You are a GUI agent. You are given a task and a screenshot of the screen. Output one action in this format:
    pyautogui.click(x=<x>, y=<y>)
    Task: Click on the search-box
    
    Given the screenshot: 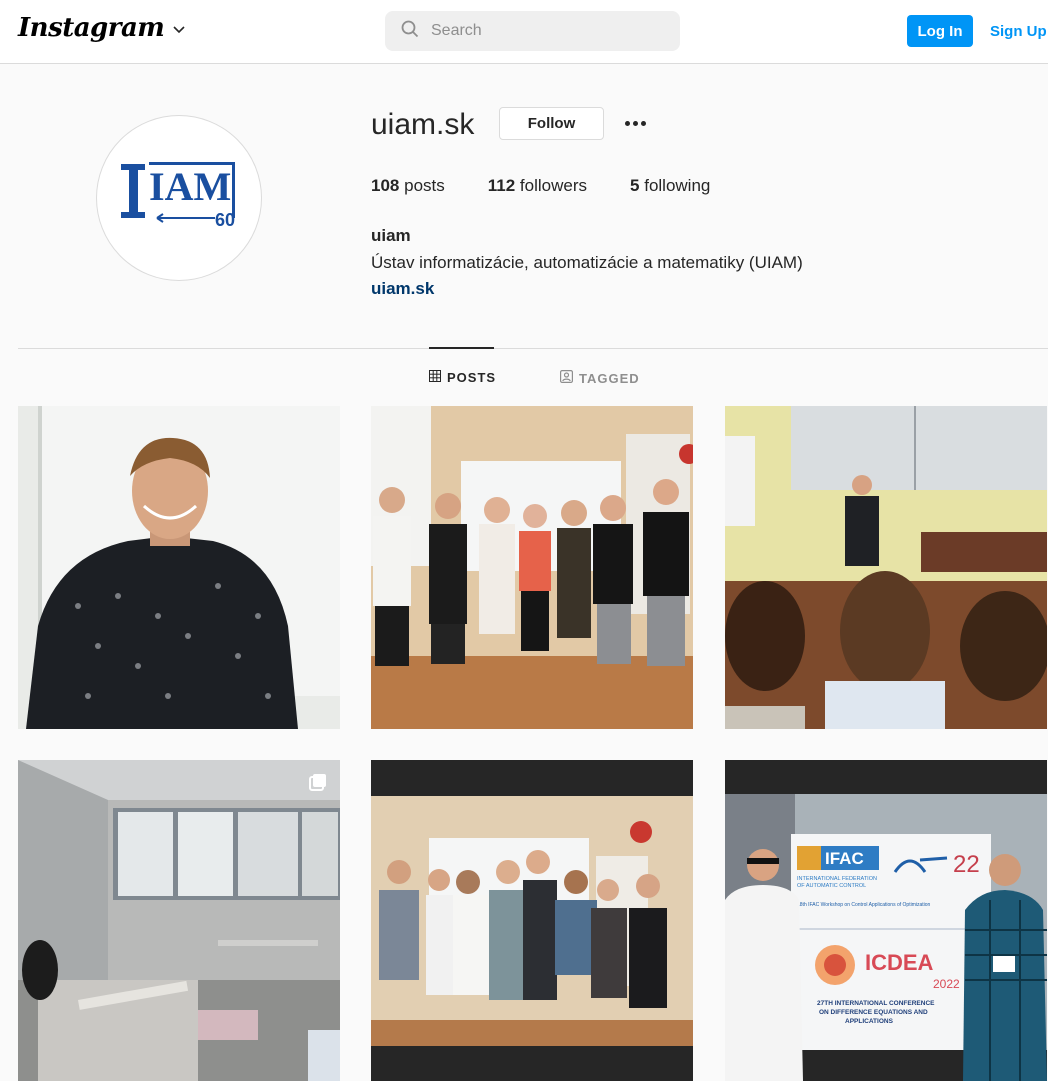 What is the action you would take?
    pyautogui.click(x=532, y=31)
    